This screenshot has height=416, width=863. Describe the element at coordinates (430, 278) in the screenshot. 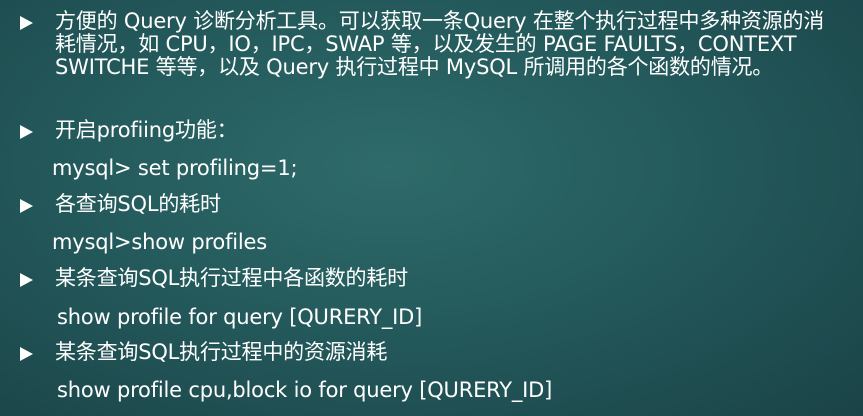

I see `bullet-item-function-time: 某条查询SQL执行过程中各函数的耗时` at that location.